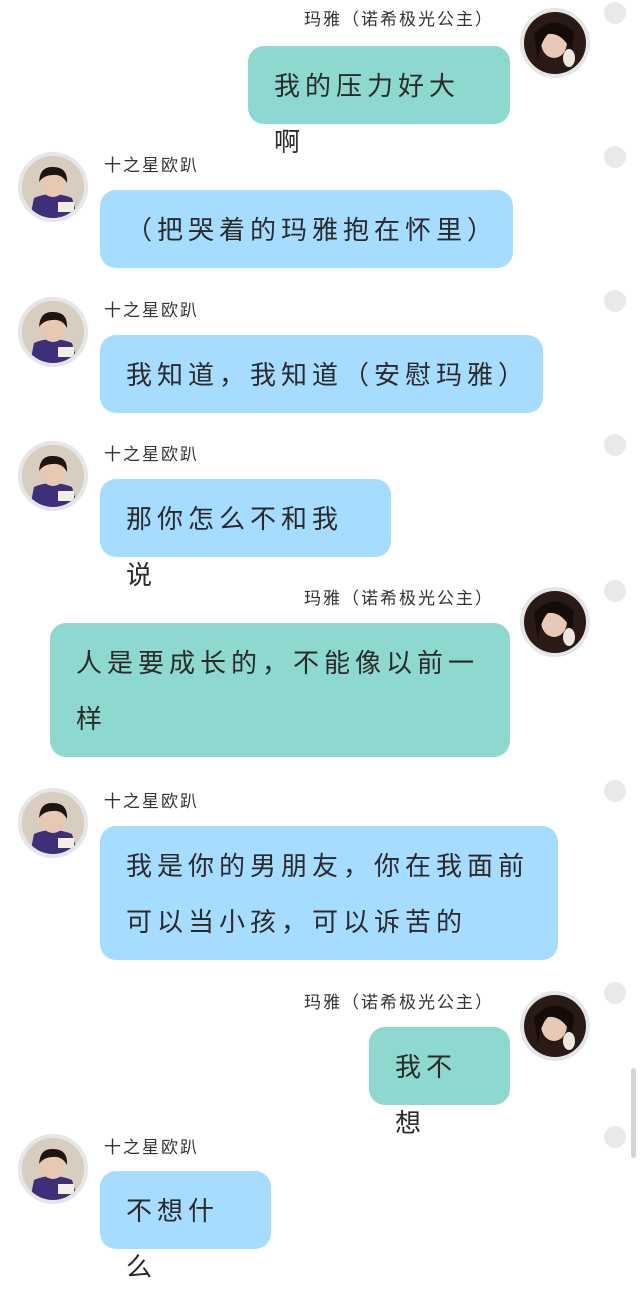 The height and width of the screenshot is (1296, 640). What do you see at coordinates (379, 102) in the screenshot?
I see `message-bubble: 我的压力好大啊` at bounding box center [379, 102].